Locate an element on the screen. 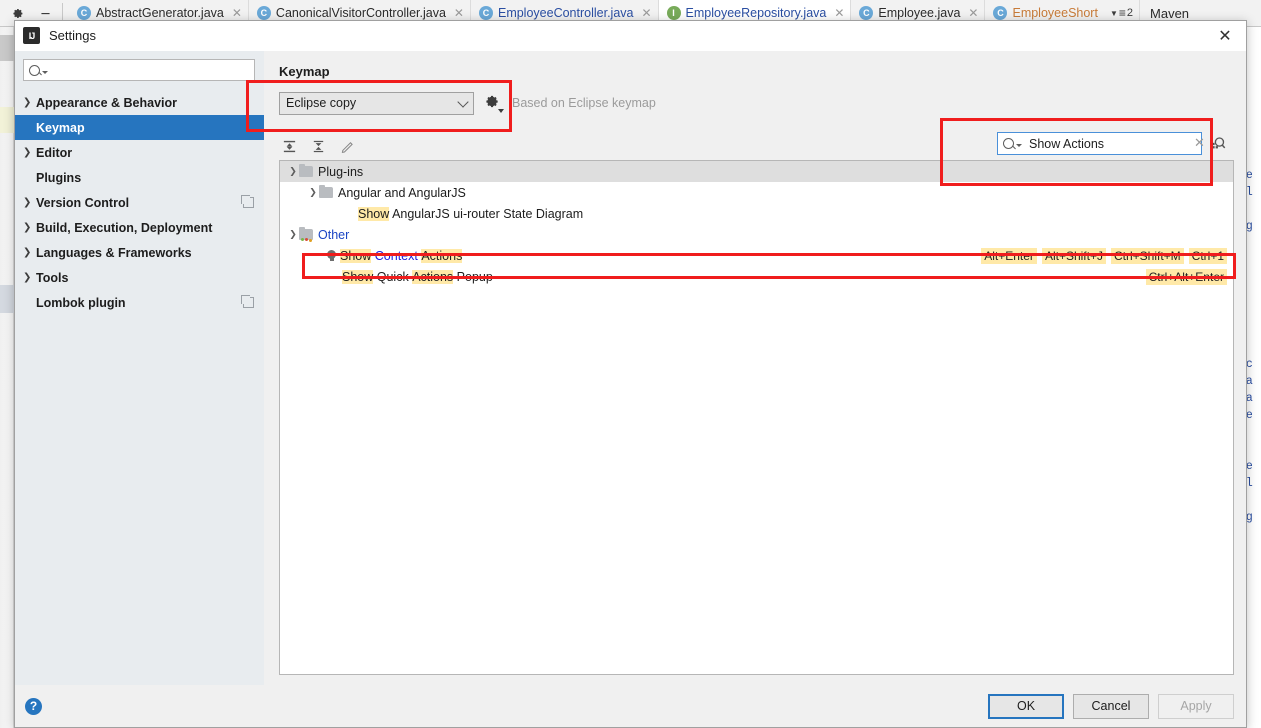 This screenshot has width=1261, height=728. expand-all-icon is located at coordinates (289, 146).